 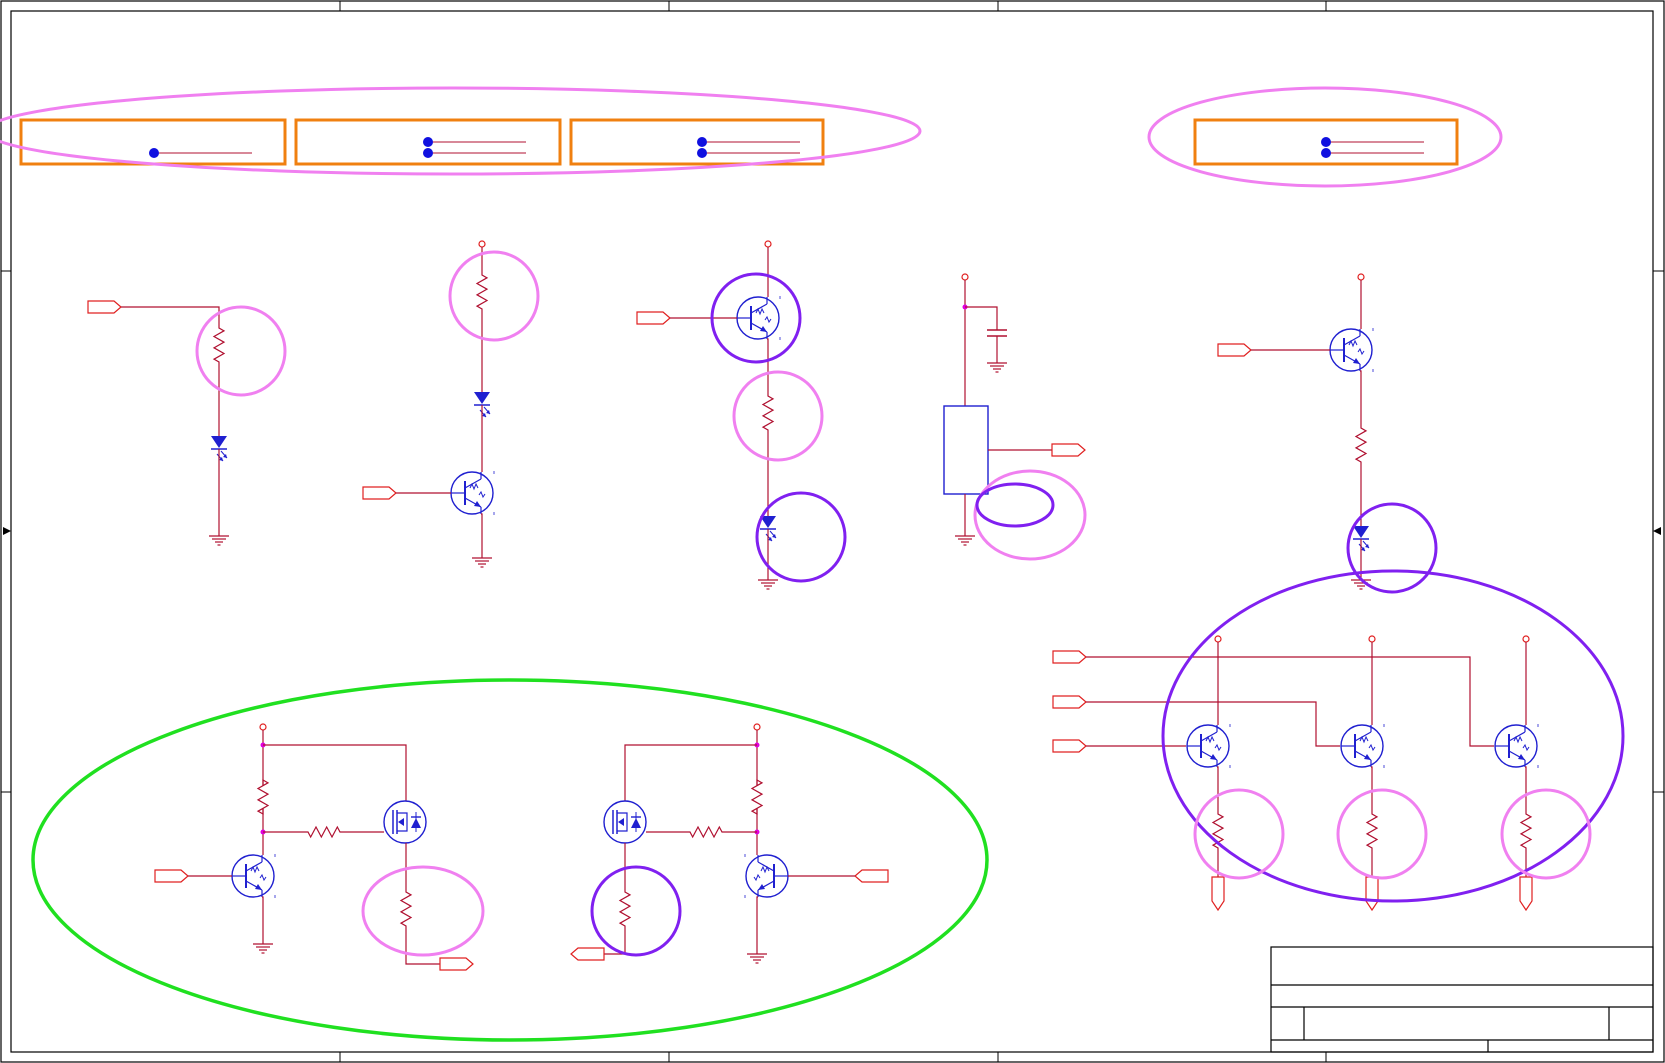 What do you see at coordinates (997, 333) in the screenshot?
I see `capacitor` at bounding box center [997, 333].